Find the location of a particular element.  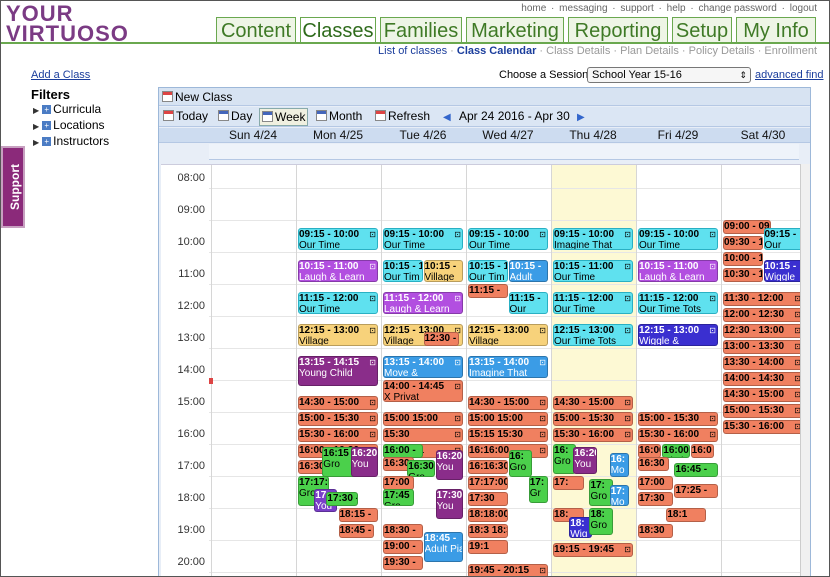

class-event: 12:30 - 13:00 ⊡ is located at coordinates (762, 330).